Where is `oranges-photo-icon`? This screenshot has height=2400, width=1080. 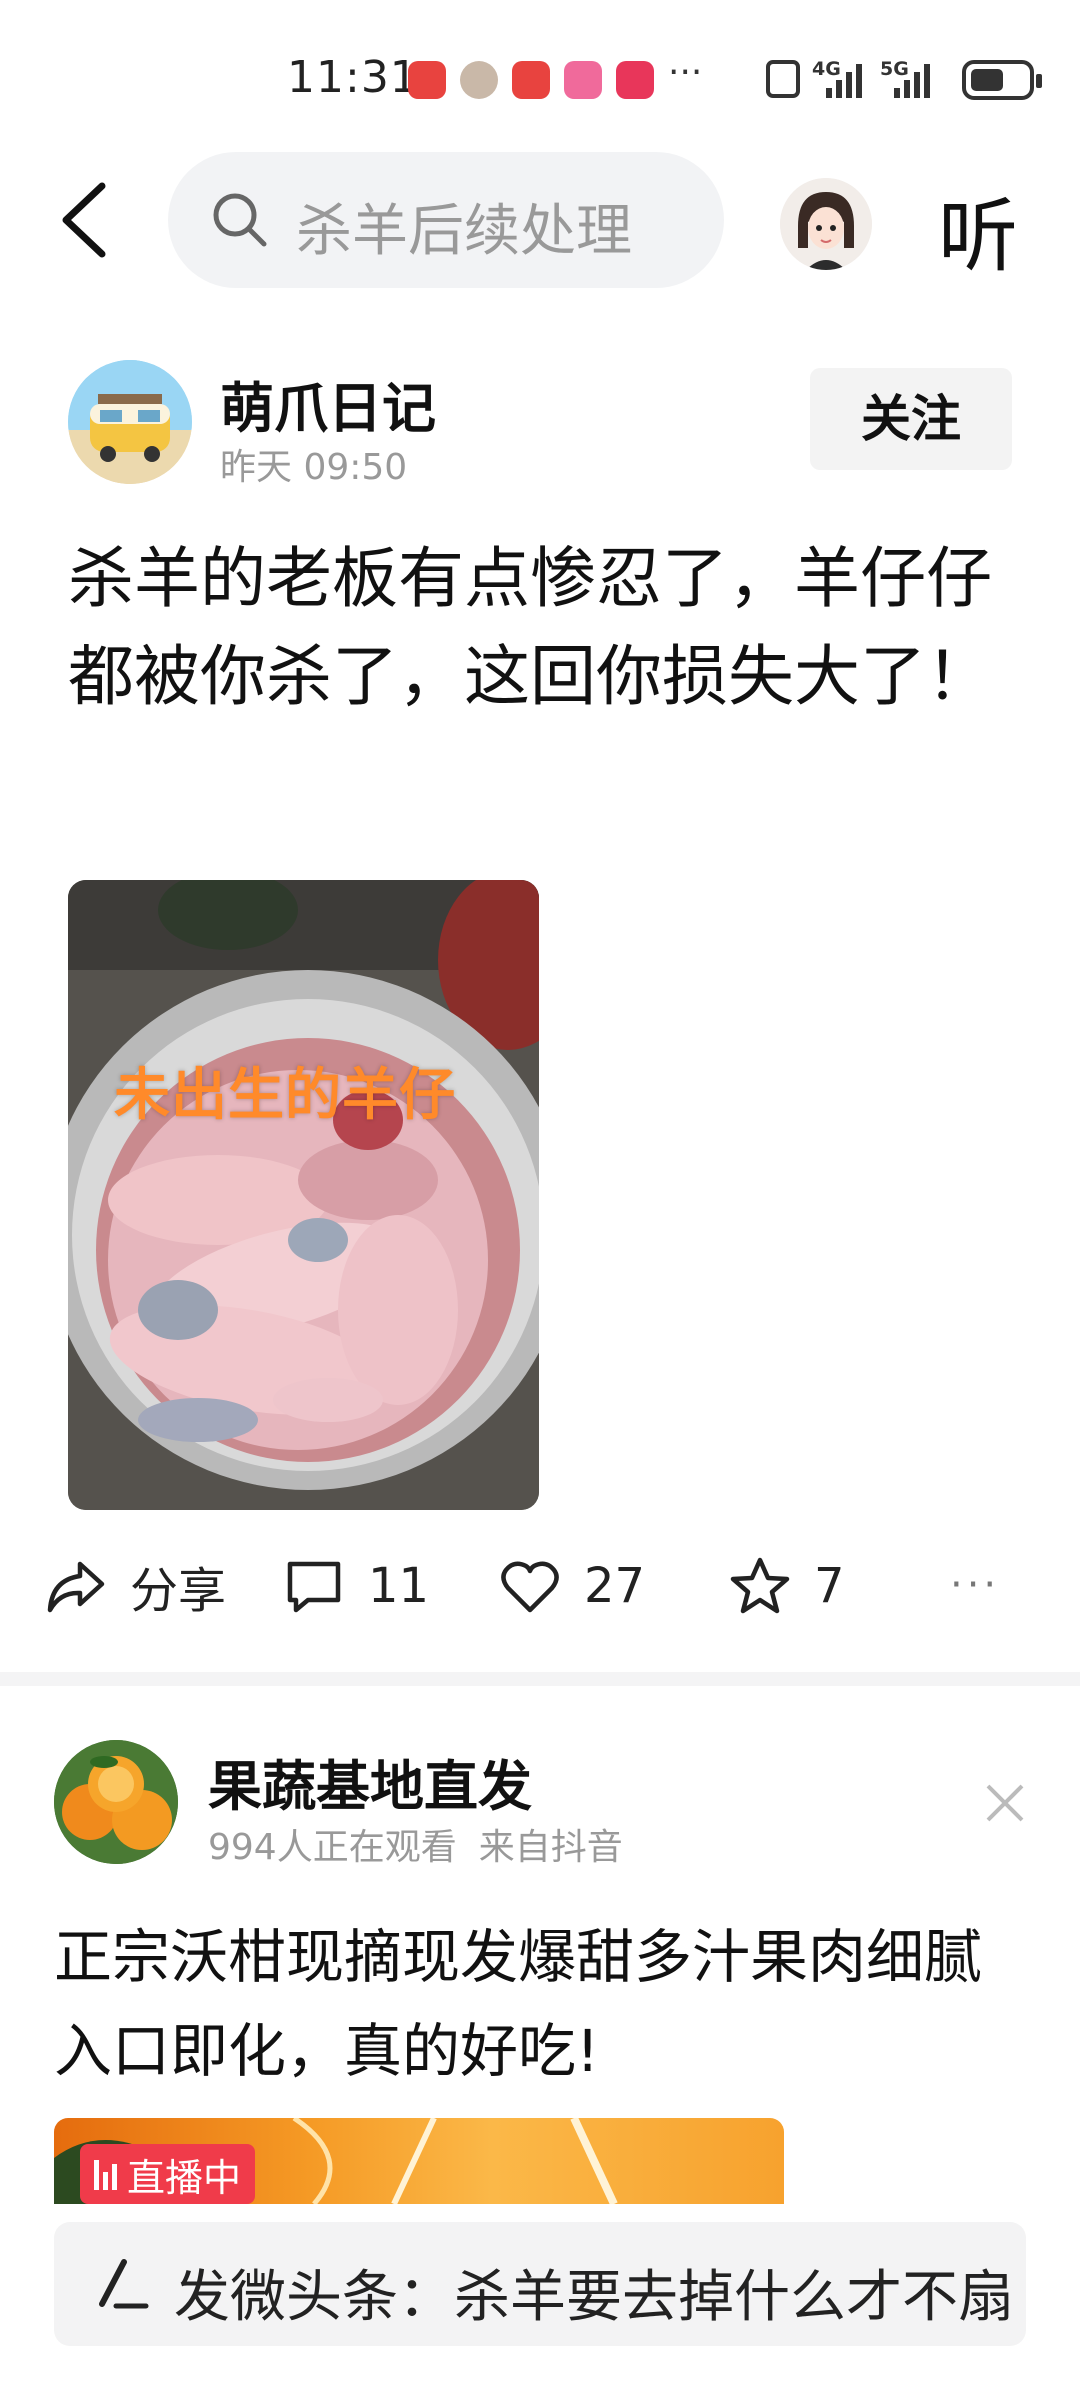 oranges-photo-icon is located at coordinates (116, 1802).